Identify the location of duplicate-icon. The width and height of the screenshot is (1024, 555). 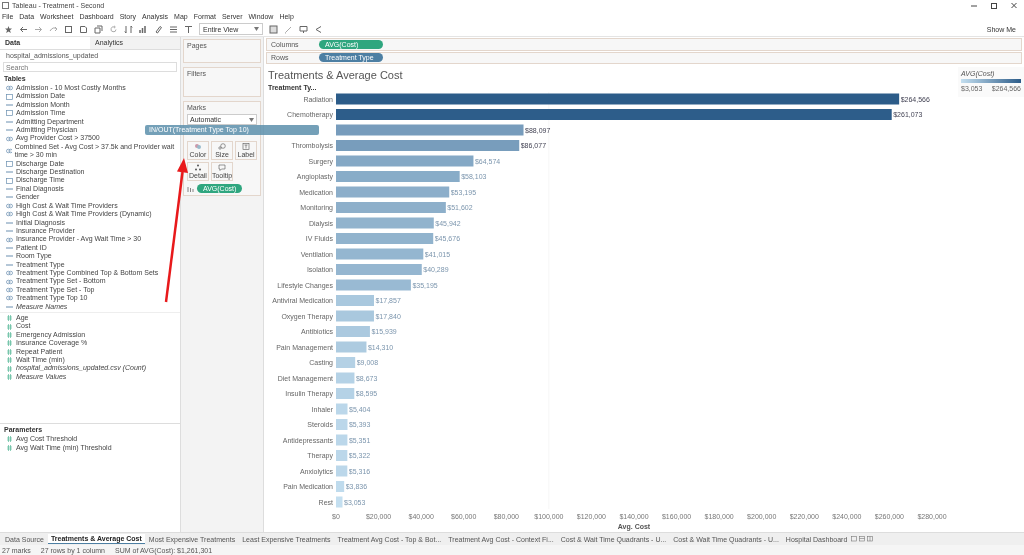
(98, 29).